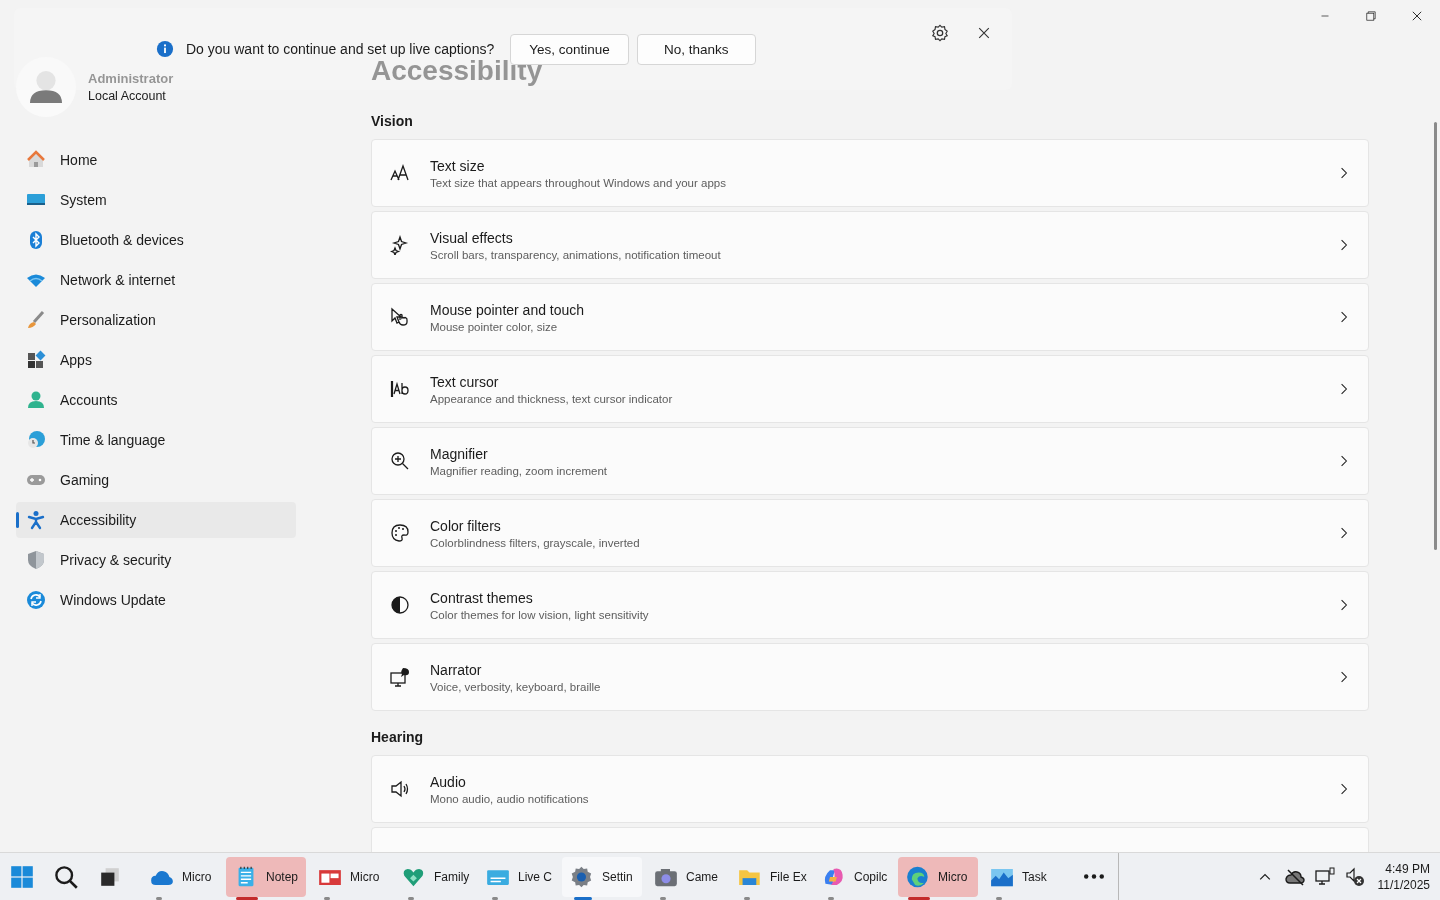 This screenshot has height=900, width=1440. Describe the element at coordinates (36, 440) in the screenshot. I see `globe-clock-icon` at that location.